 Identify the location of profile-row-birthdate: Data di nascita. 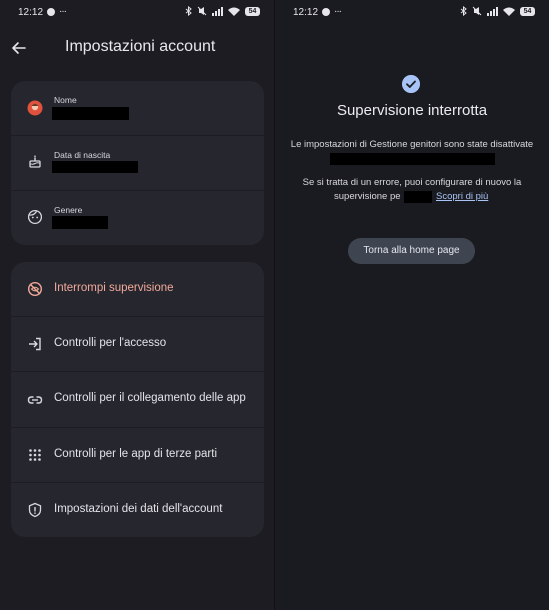
(137, 163).